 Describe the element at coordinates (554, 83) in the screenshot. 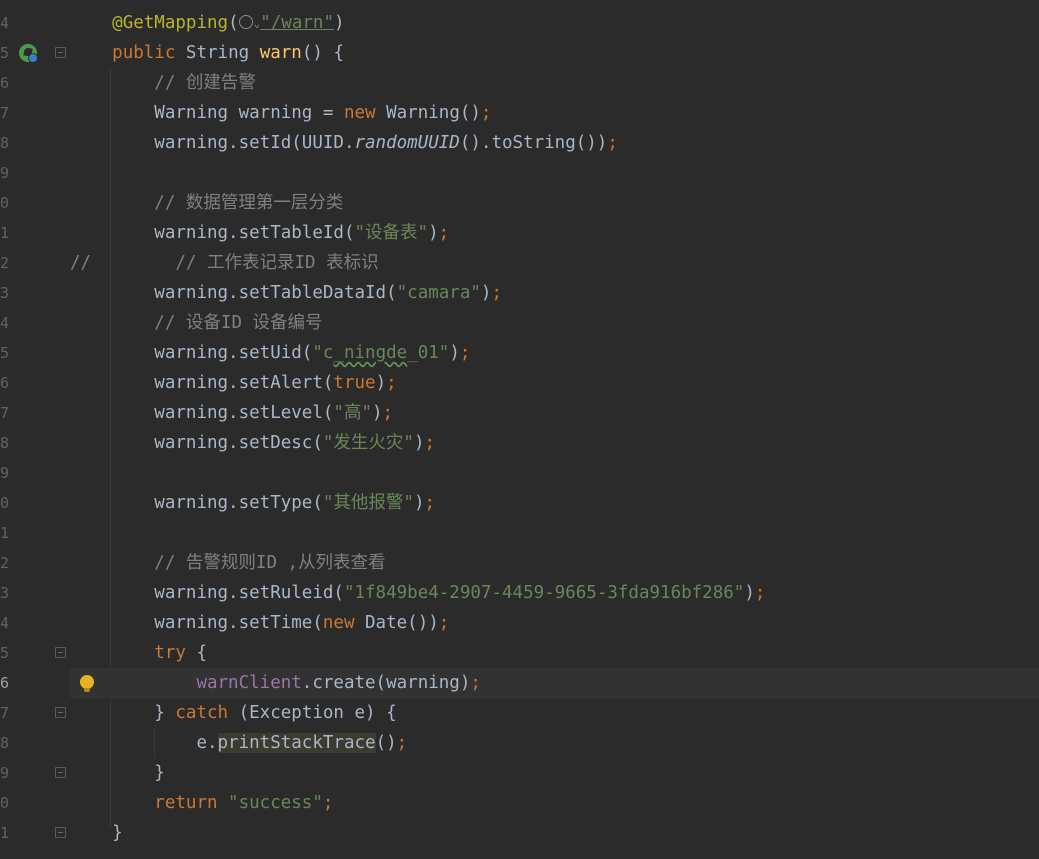

I see `code-line: // 创建告警` at that location.